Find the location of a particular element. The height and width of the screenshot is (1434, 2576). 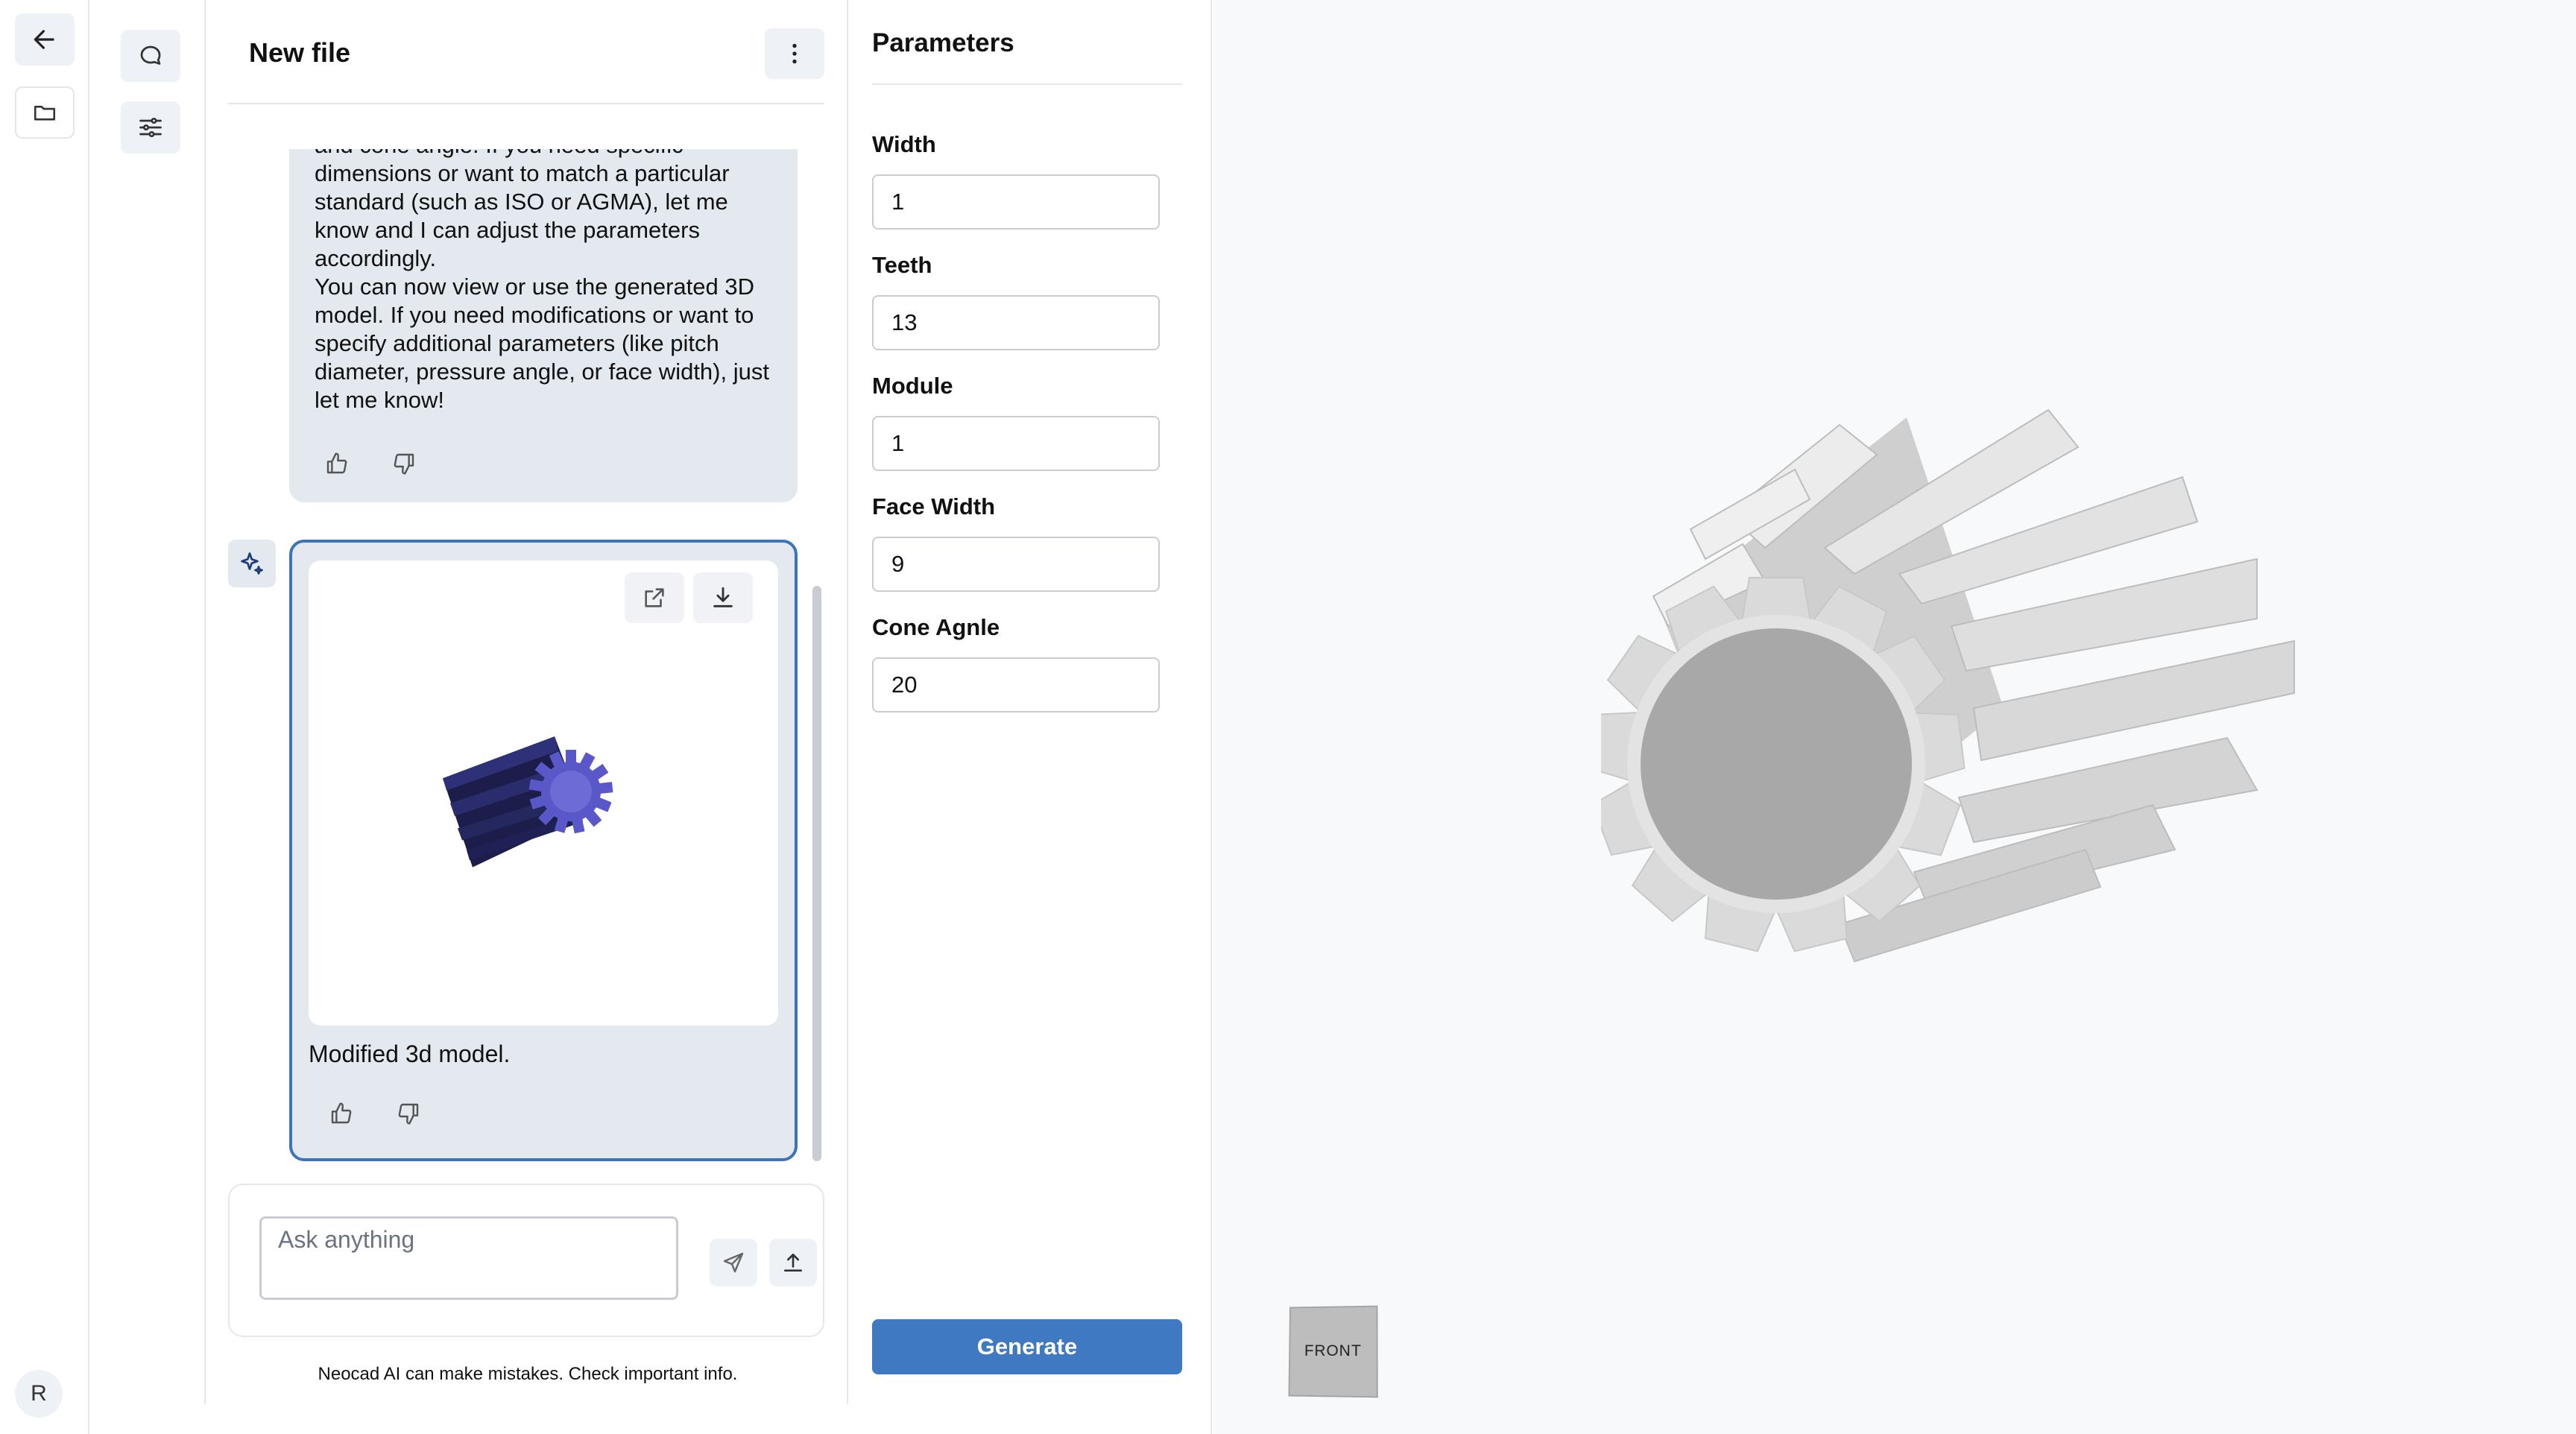

assistant-model-message: Modified 3d model. is located at coordinates (543, 851).